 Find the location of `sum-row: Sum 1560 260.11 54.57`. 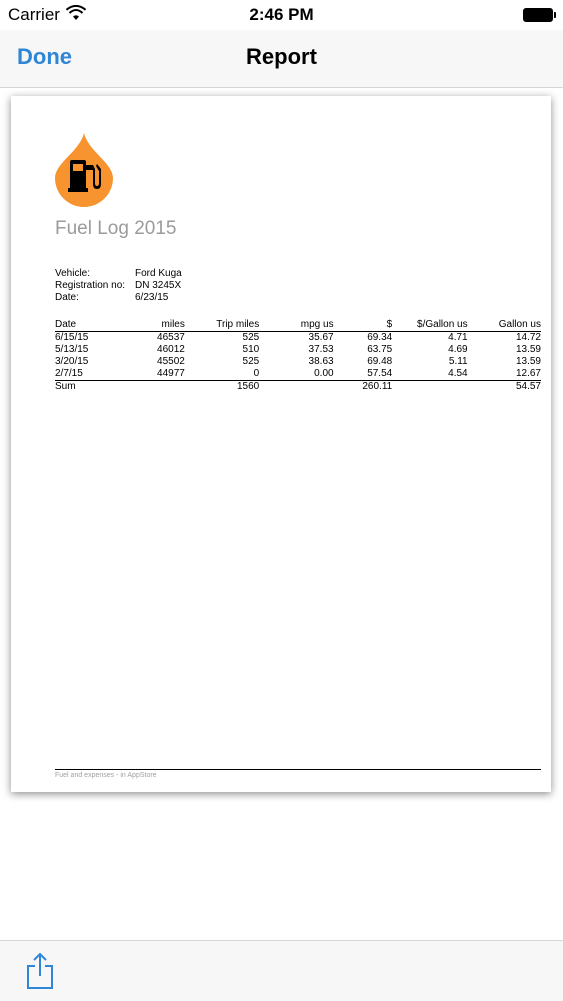

sum-row: Sum 1560 260.11 54.57 is located at coordinates (298, 386).